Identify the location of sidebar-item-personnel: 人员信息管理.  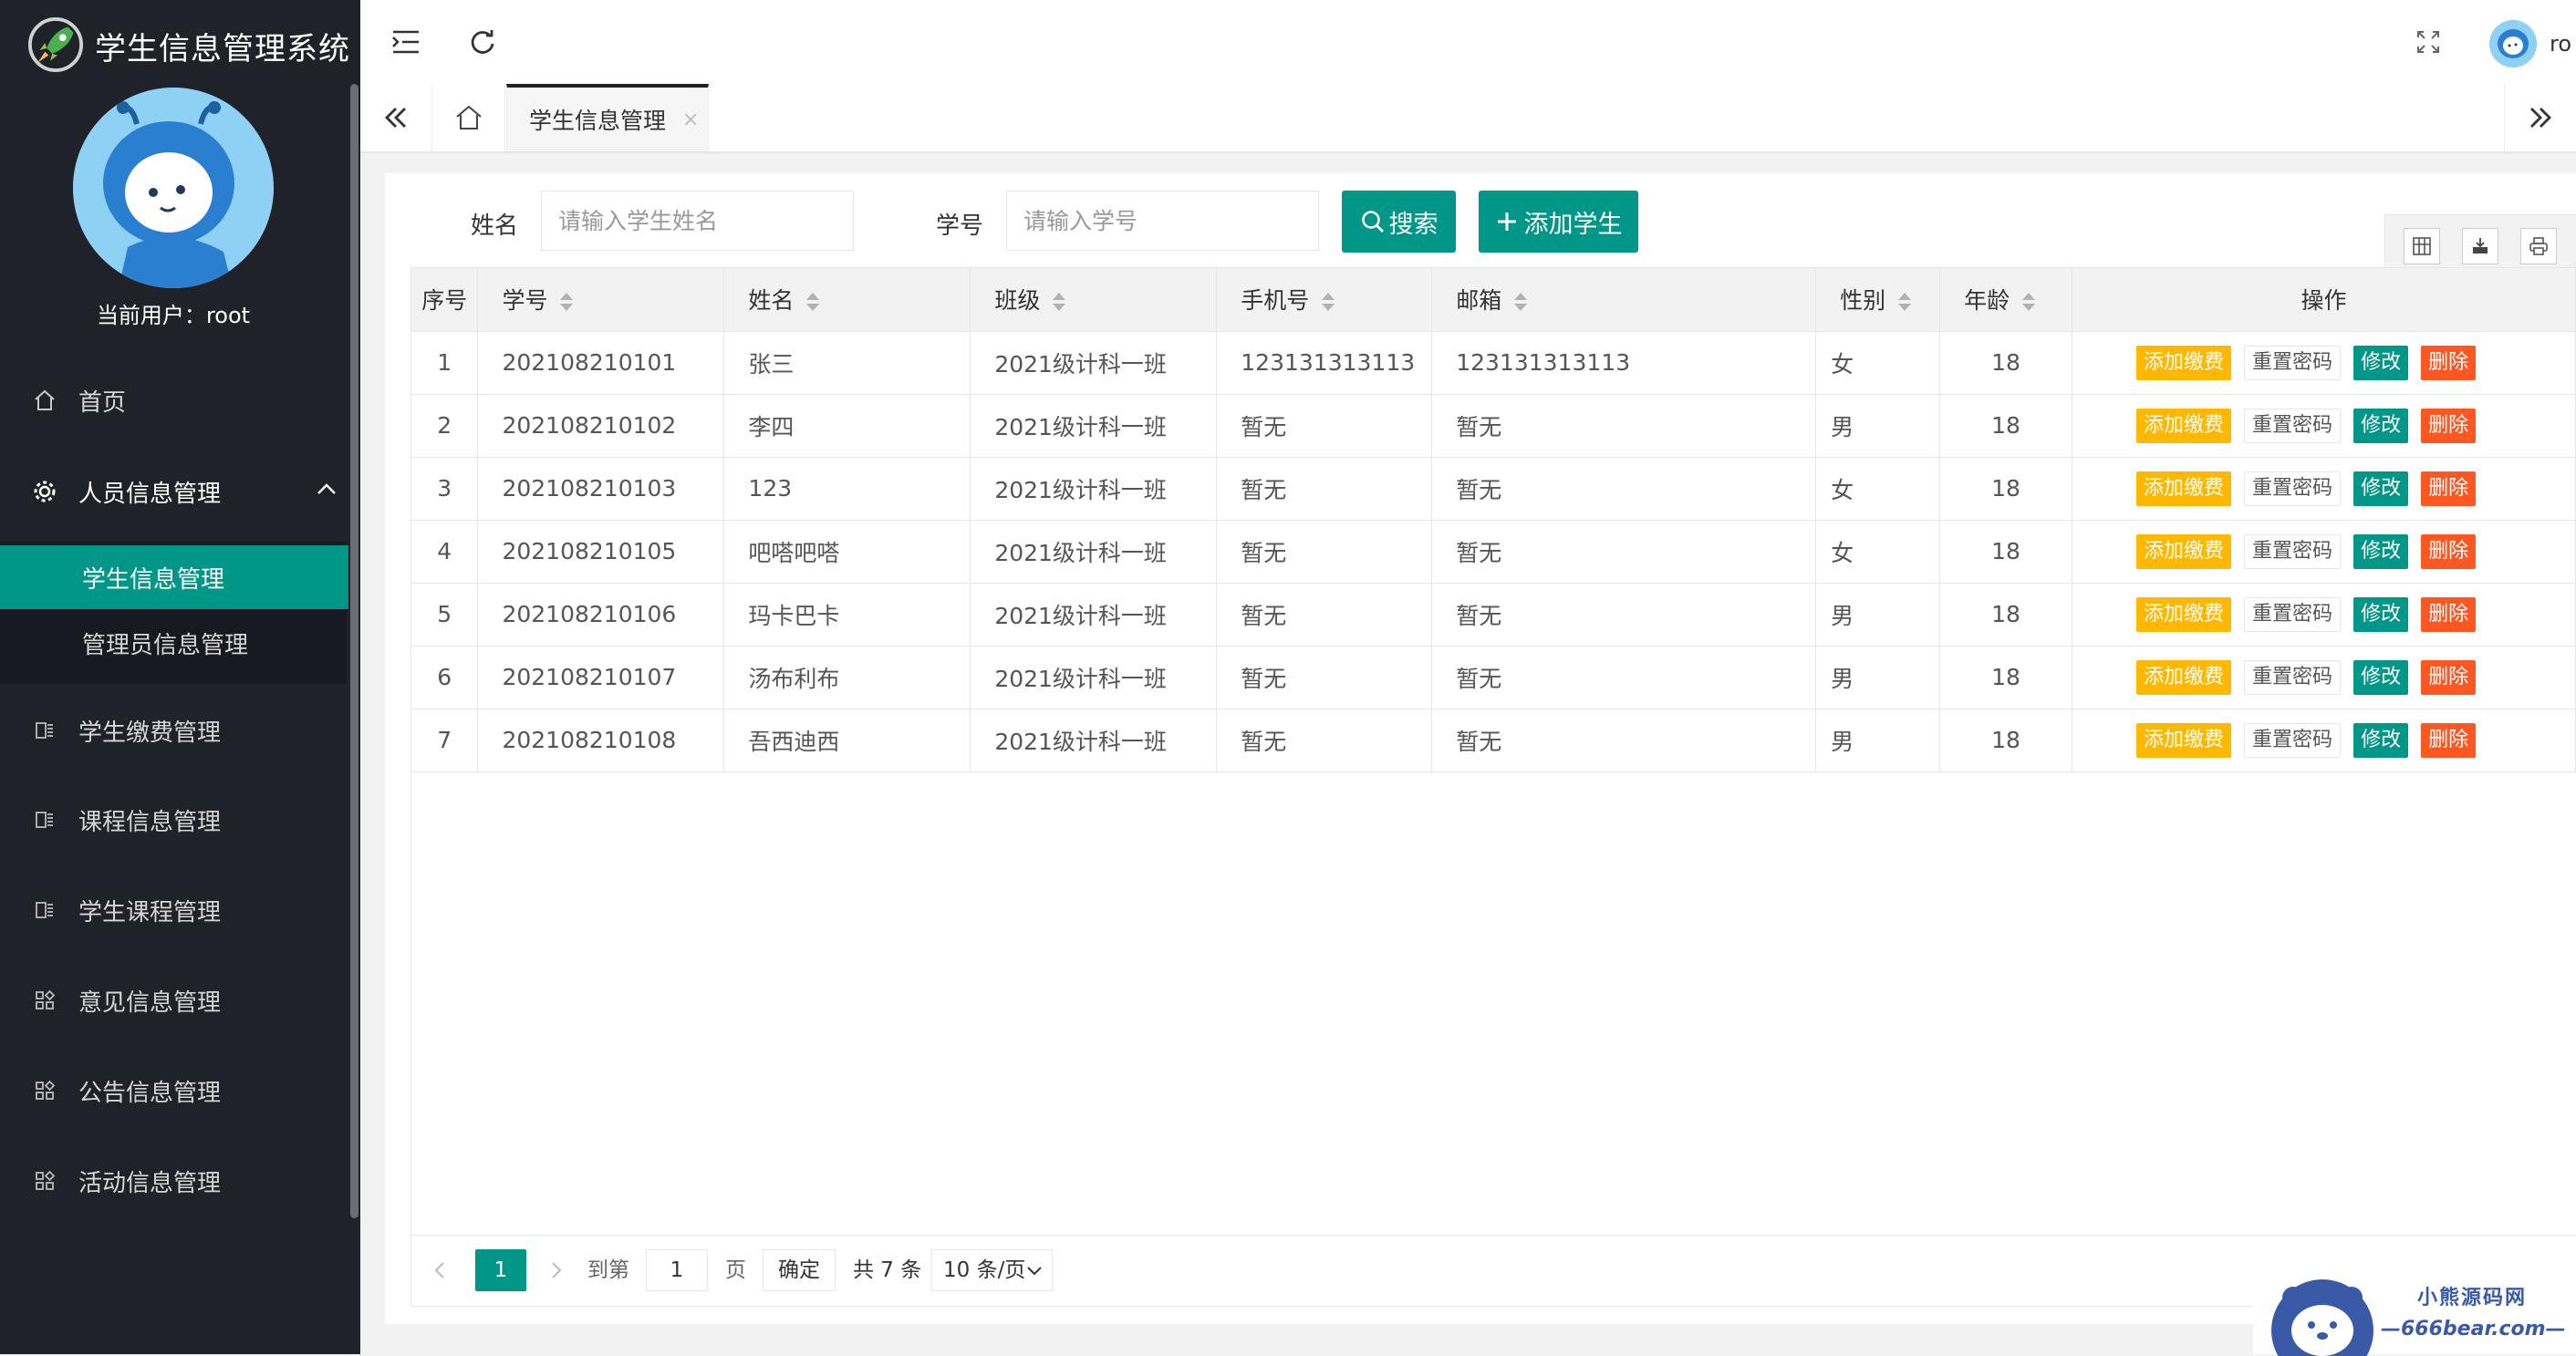
(173, 491).